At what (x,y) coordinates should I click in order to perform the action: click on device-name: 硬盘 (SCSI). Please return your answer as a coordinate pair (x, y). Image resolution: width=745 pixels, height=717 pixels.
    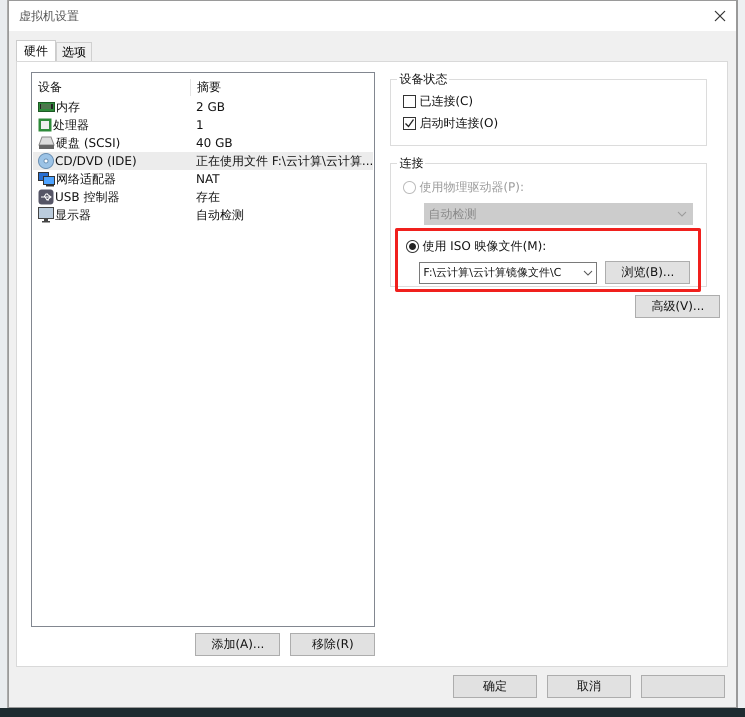
    Looking at the image, I should click on (88, 143).